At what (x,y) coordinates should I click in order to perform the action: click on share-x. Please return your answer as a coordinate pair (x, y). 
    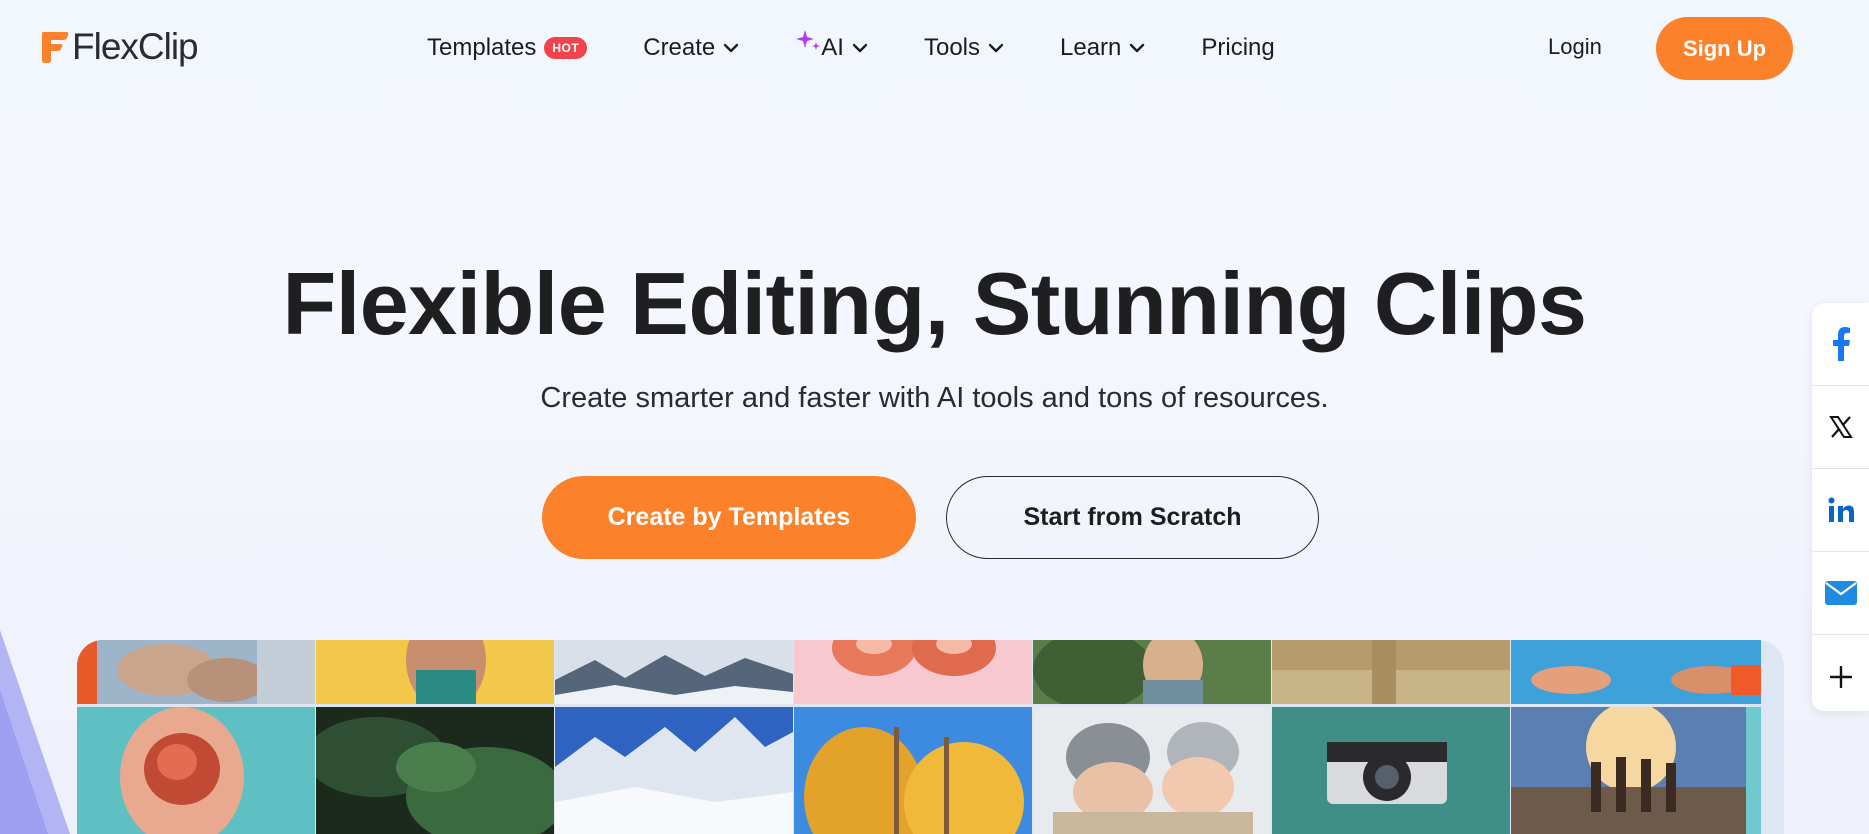
    Looking at the image, I should click on (1840, 427).